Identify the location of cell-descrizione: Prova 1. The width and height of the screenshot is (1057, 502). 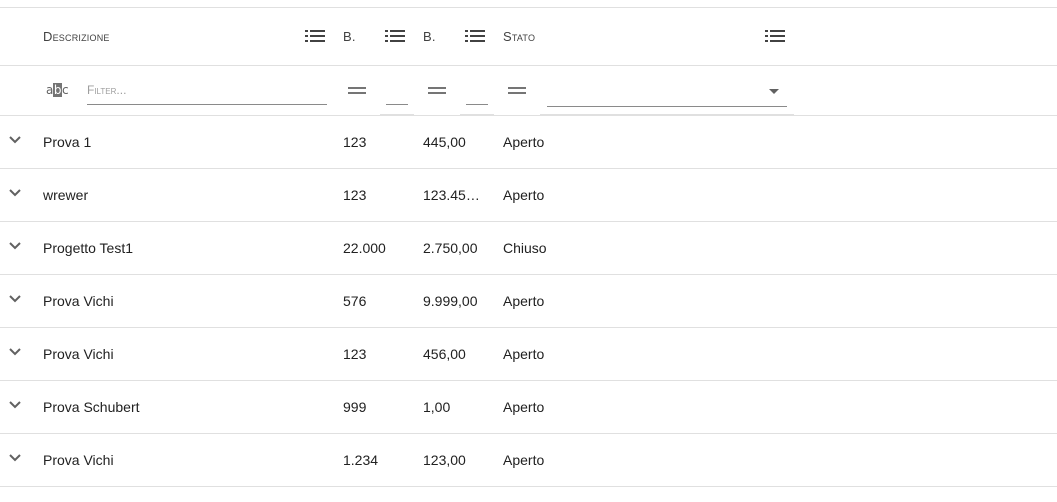
(67, 142).